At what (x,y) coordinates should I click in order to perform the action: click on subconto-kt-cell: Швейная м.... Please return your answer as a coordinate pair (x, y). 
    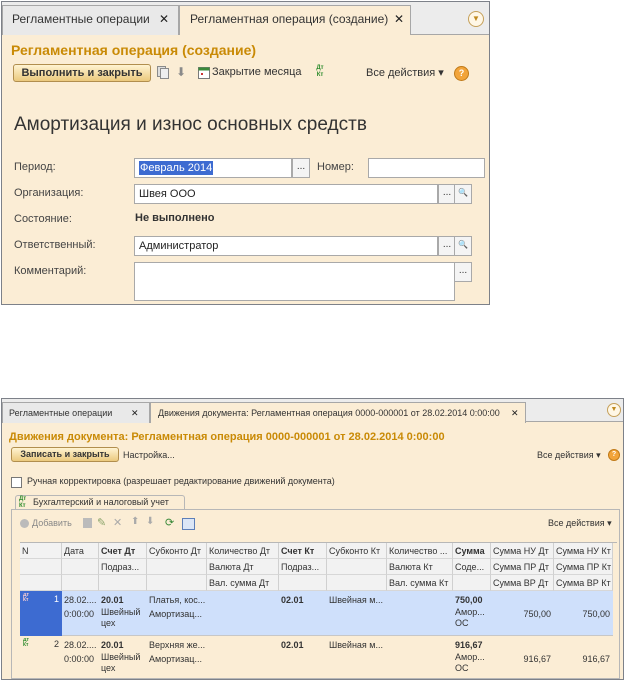
    Looking at the image, I should click on (356, 600).